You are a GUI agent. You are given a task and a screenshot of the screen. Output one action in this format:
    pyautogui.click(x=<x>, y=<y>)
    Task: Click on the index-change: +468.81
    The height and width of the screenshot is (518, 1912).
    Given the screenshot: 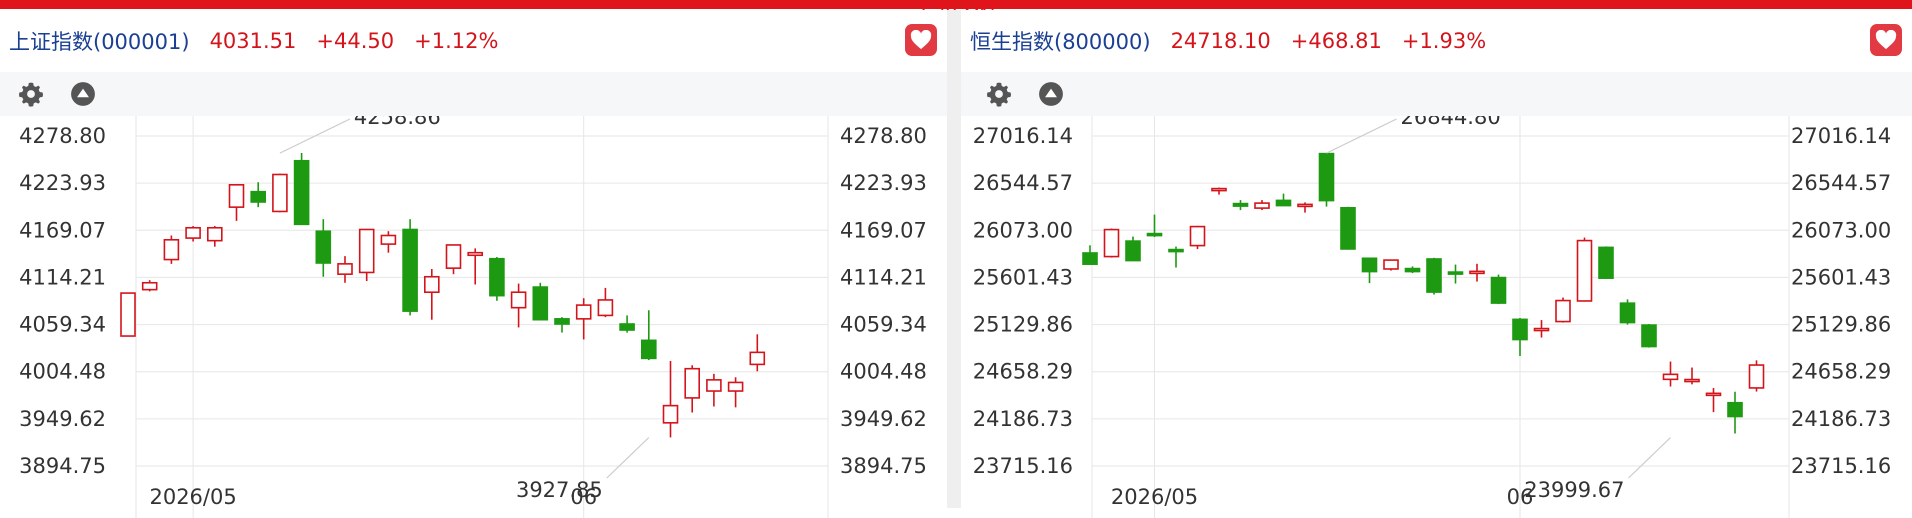 What is the action you would take?
    pyautogui.click(x=1336, y=41)
    